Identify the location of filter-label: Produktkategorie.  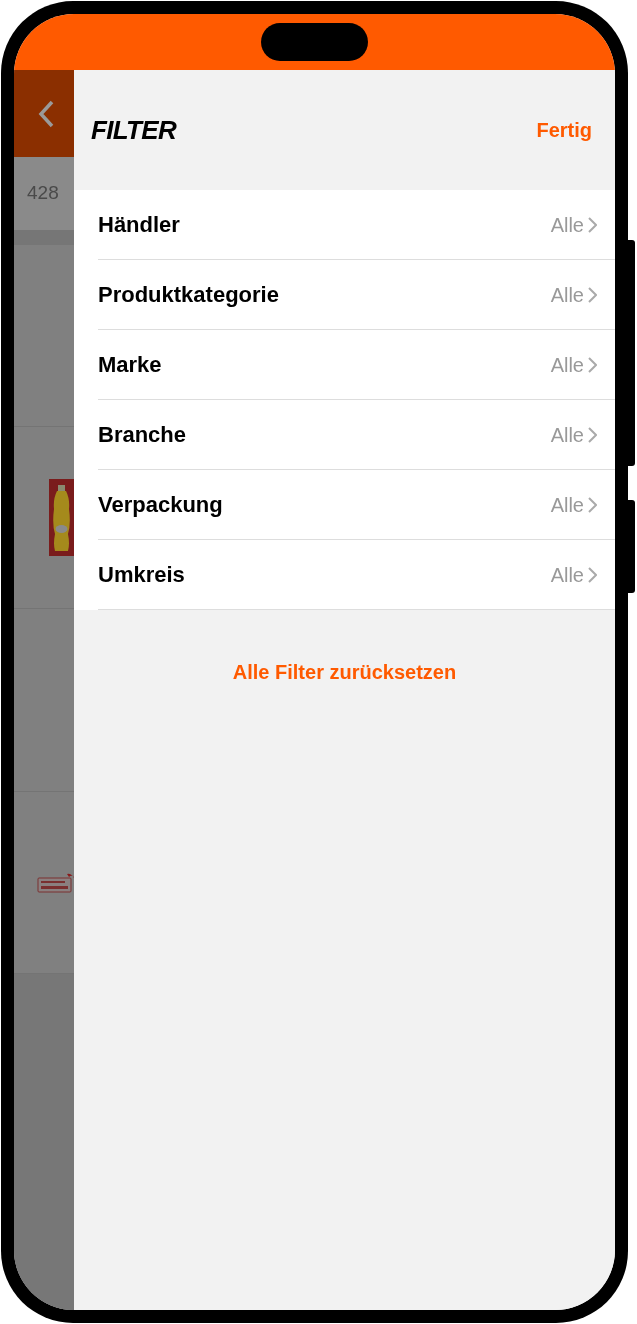
(188, 295).